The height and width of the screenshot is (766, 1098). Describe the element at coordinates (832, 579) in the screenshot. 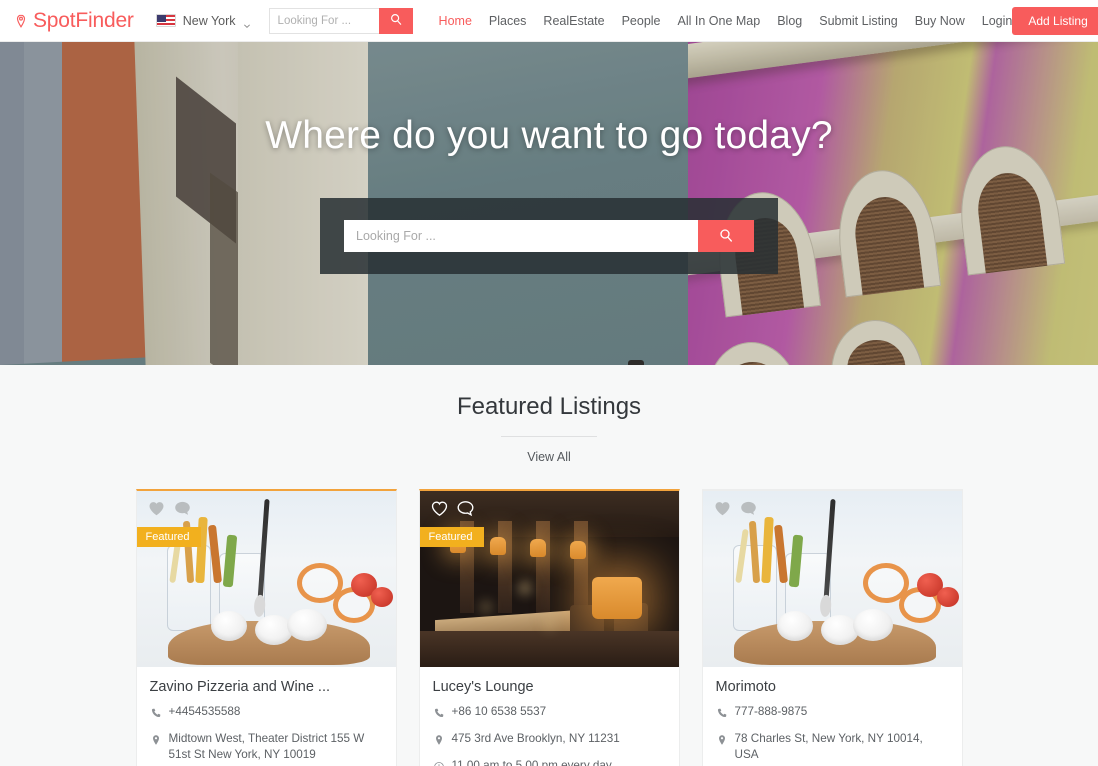

I see `listing-image` at that location.